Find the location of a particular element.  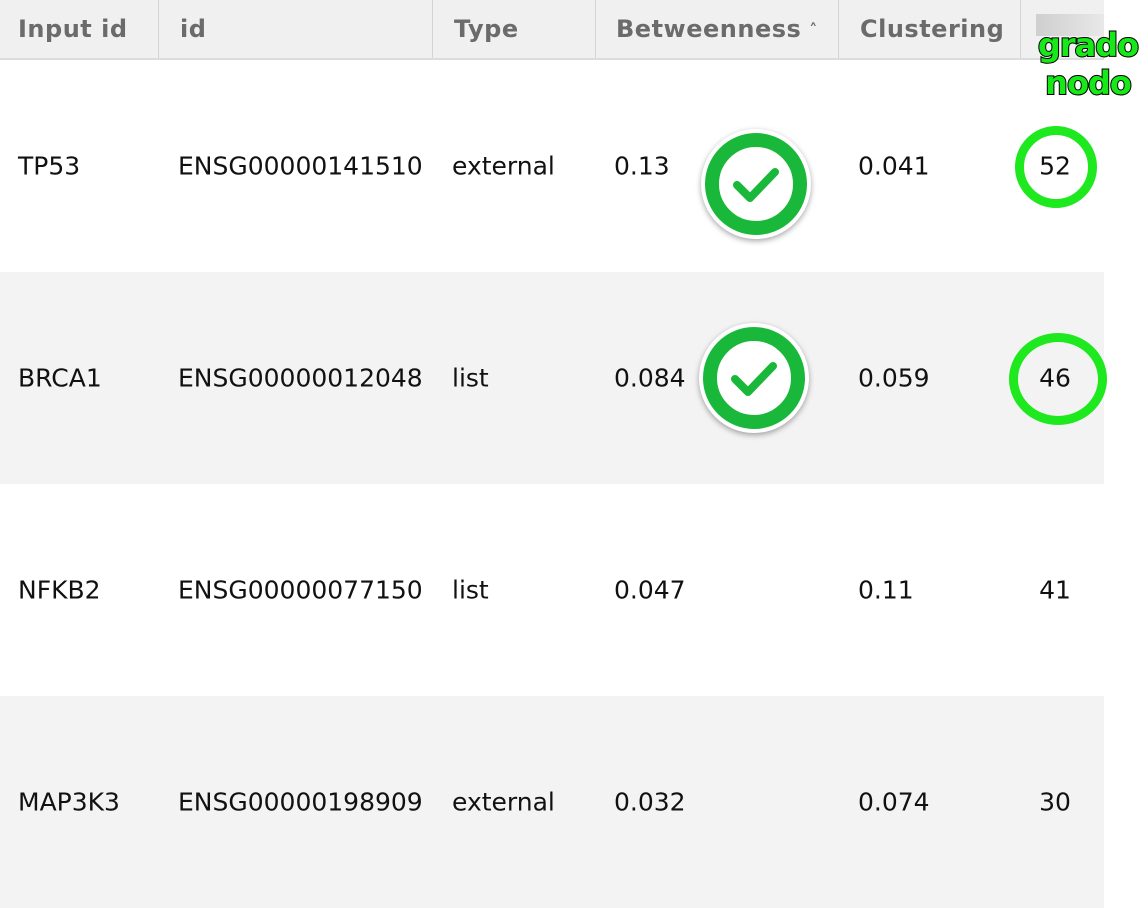

cell-input-id: NFKB2 is located at coordinates (59, 590).